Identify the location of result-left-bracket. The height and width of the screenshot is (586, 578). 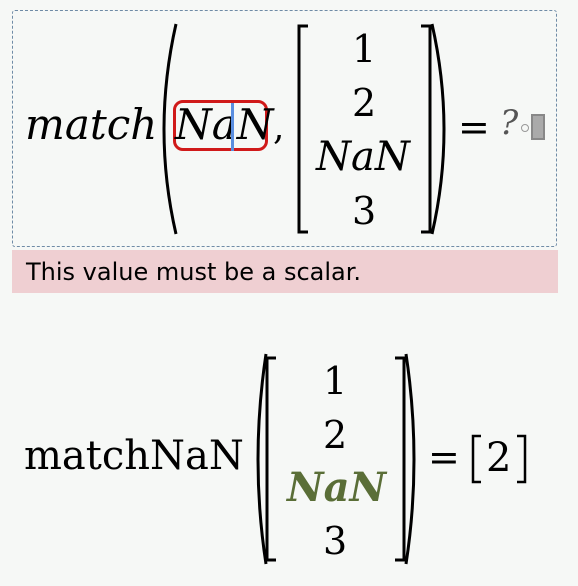
(476, 459).